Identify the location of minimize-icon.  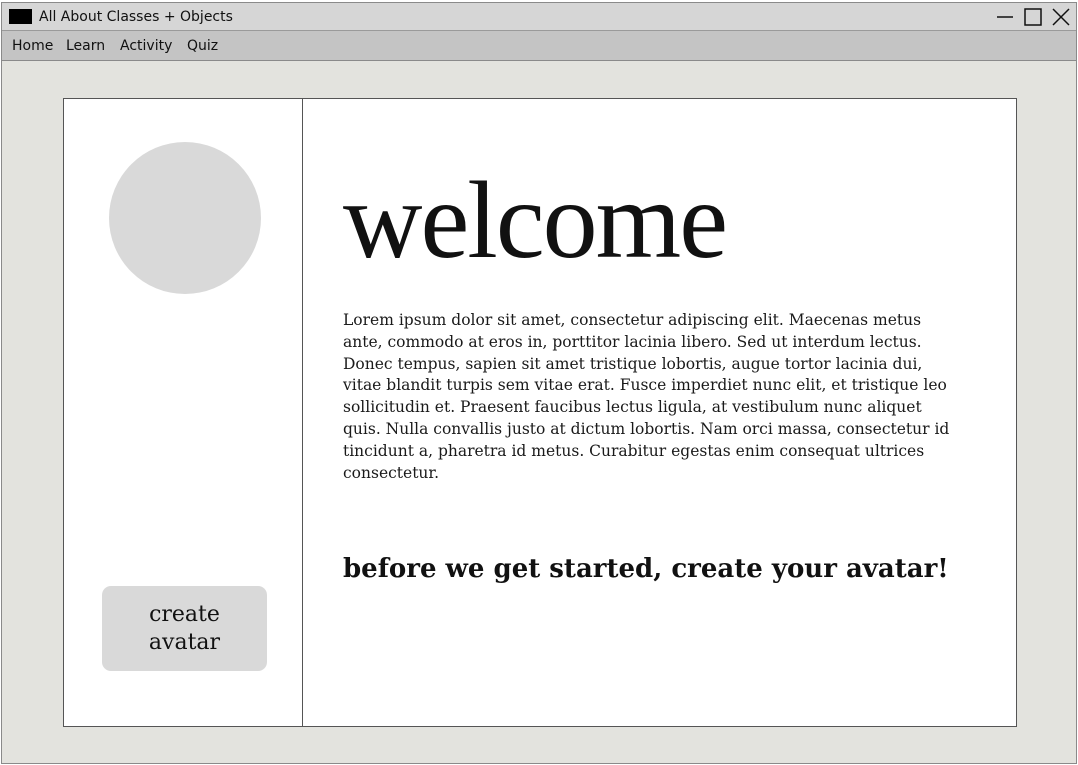
(1005, 17).